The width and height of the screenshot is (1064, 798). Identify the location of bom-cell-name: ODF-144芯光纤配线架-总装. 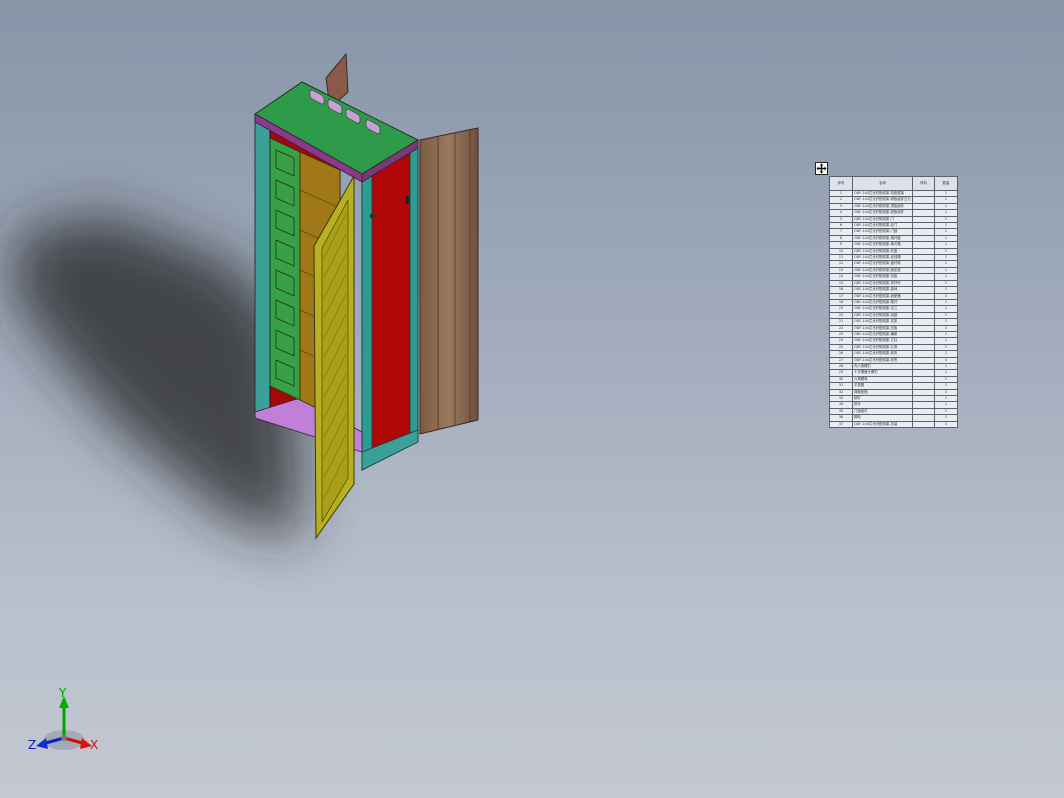
(882, 424).